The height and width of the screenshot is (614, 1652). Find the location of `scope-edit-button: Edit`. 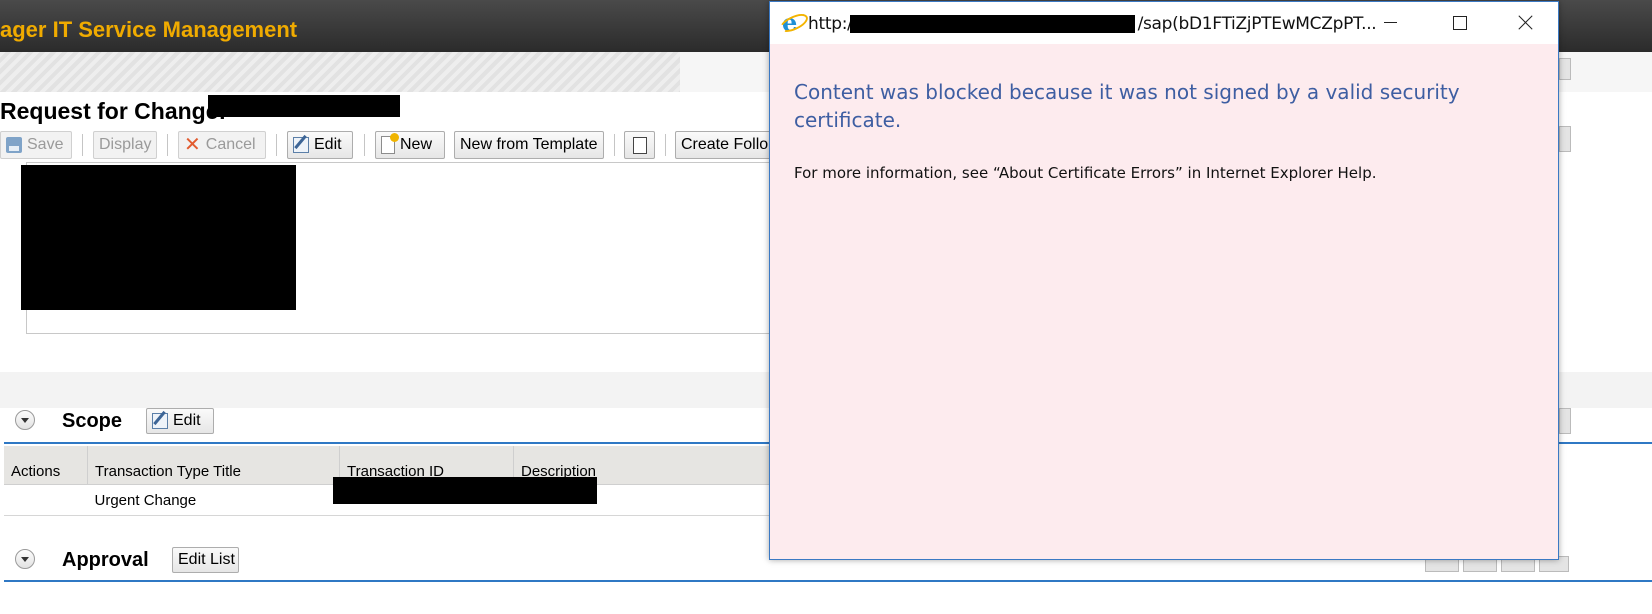

scope-edit-button: Edit is located at coordinates (180, 421).